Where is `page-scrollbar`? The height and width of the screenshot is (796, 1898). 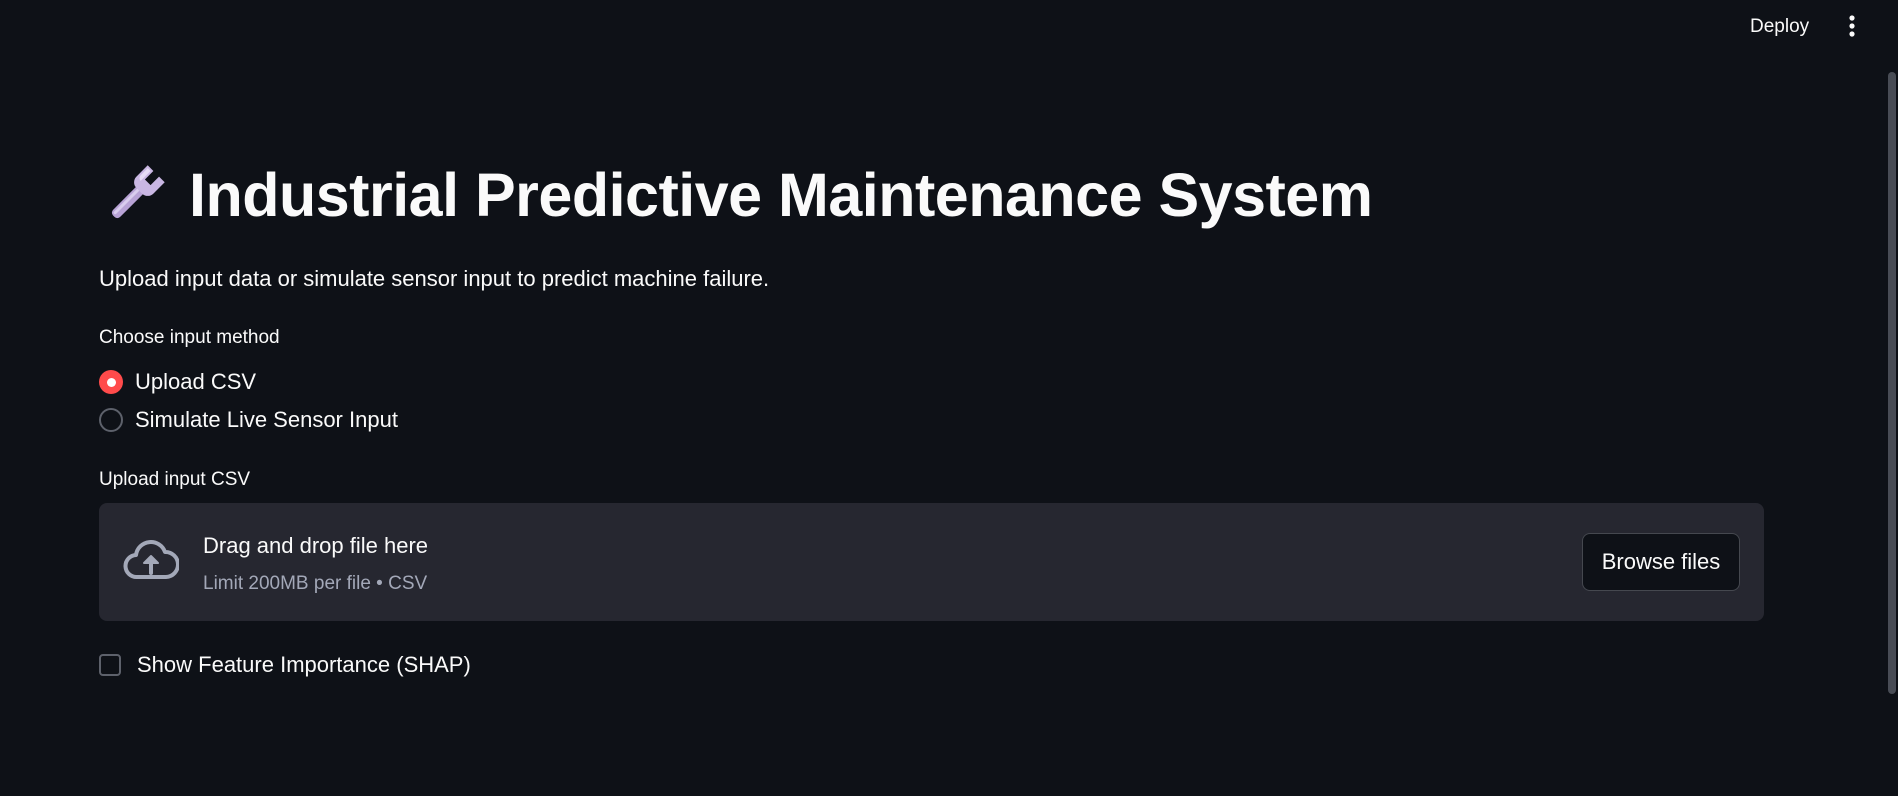
page-scrollbar is located at coordinates (1892, 383).